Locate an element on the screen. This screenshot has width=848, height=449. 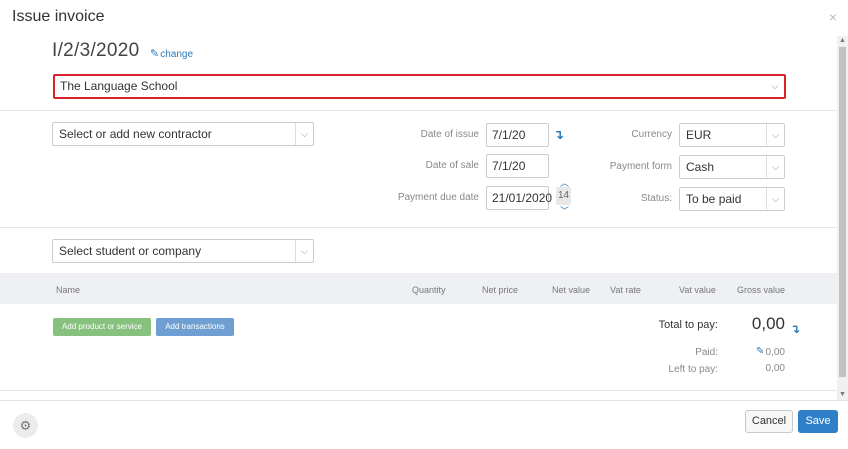
footer-divider is located at coordinates (424, 400).